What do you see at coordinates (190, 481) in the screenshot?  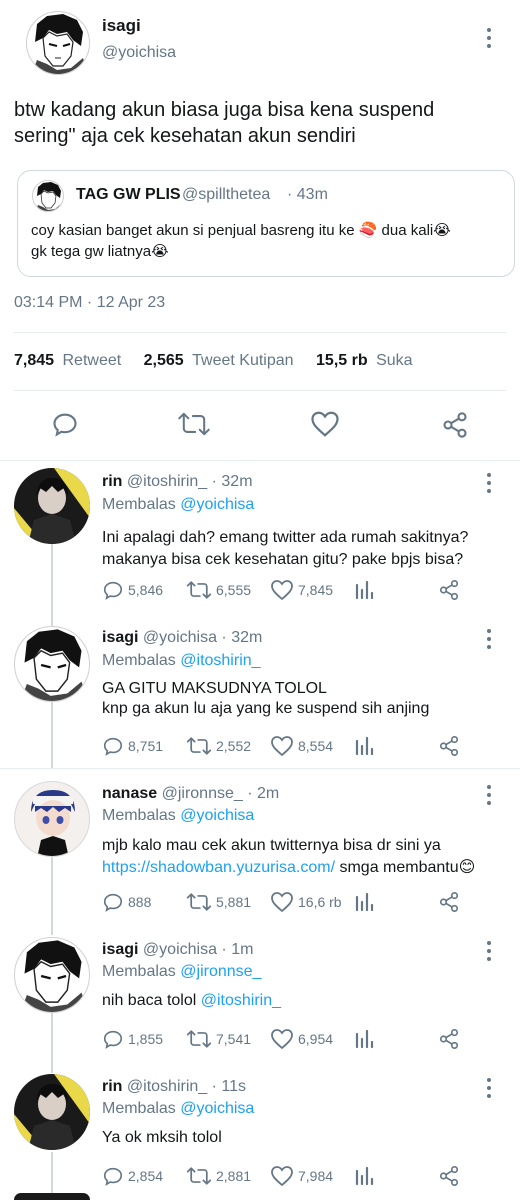 I see `author-handle: @itoshirin_ · 32m` at bounding box center [190, 481].